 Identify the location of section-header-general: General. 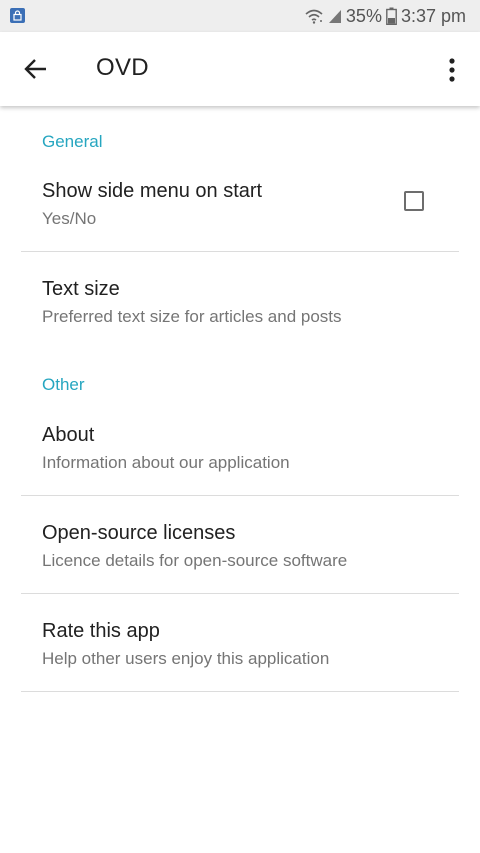
(72, 141).